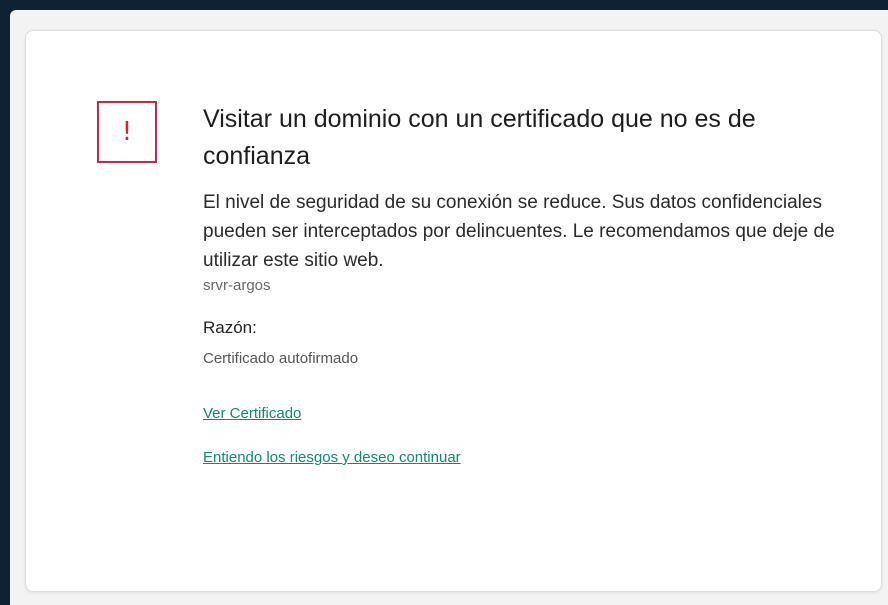  What do you see at coordinates (332, 457) in the screenshot?
I see `continue-anyway-link: Entiendo los riesgos y deseo continuar` at bounding box center [332, 457].